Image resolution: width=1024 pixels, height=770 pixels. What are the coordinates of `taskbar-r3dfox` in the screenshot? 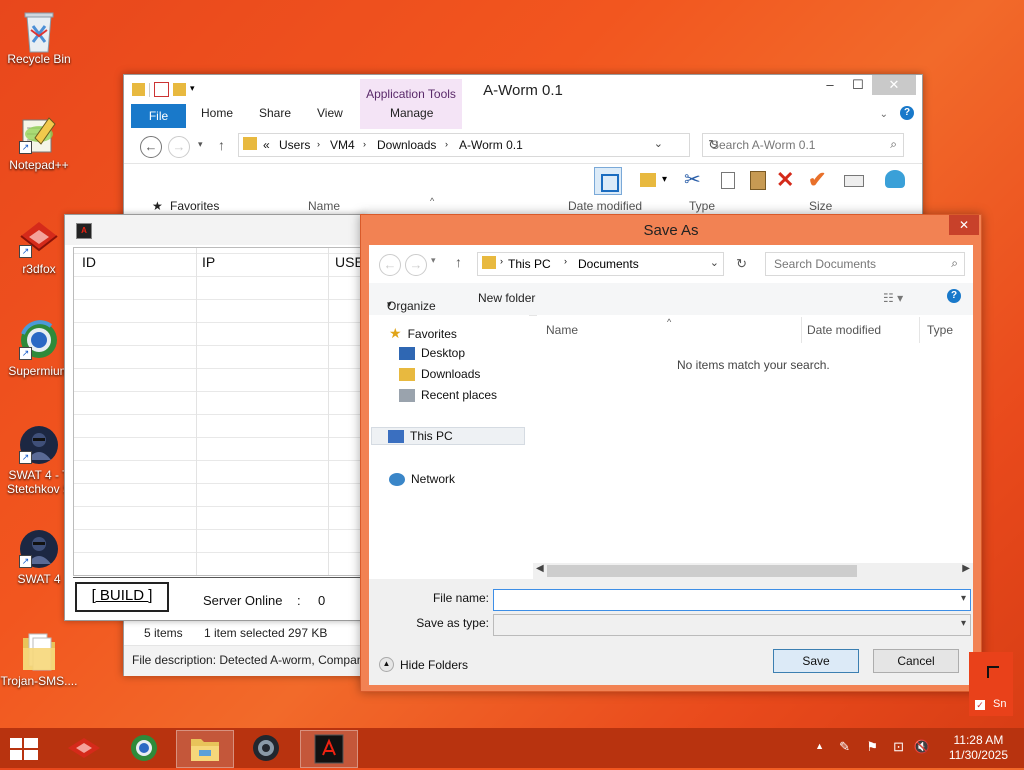 It's located at (84, 748).